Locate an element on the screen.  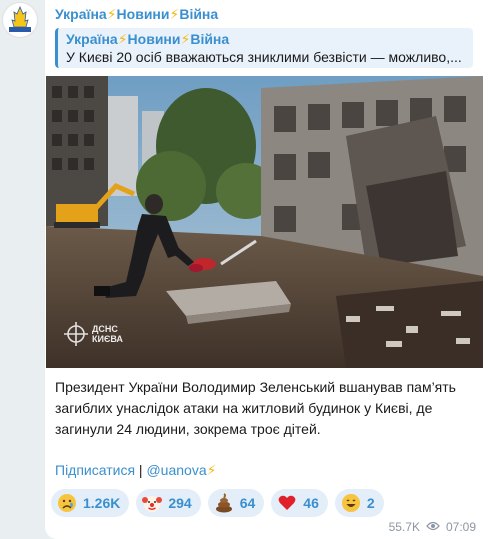
message-time: 07:09 is located at coordinates (460, 527).